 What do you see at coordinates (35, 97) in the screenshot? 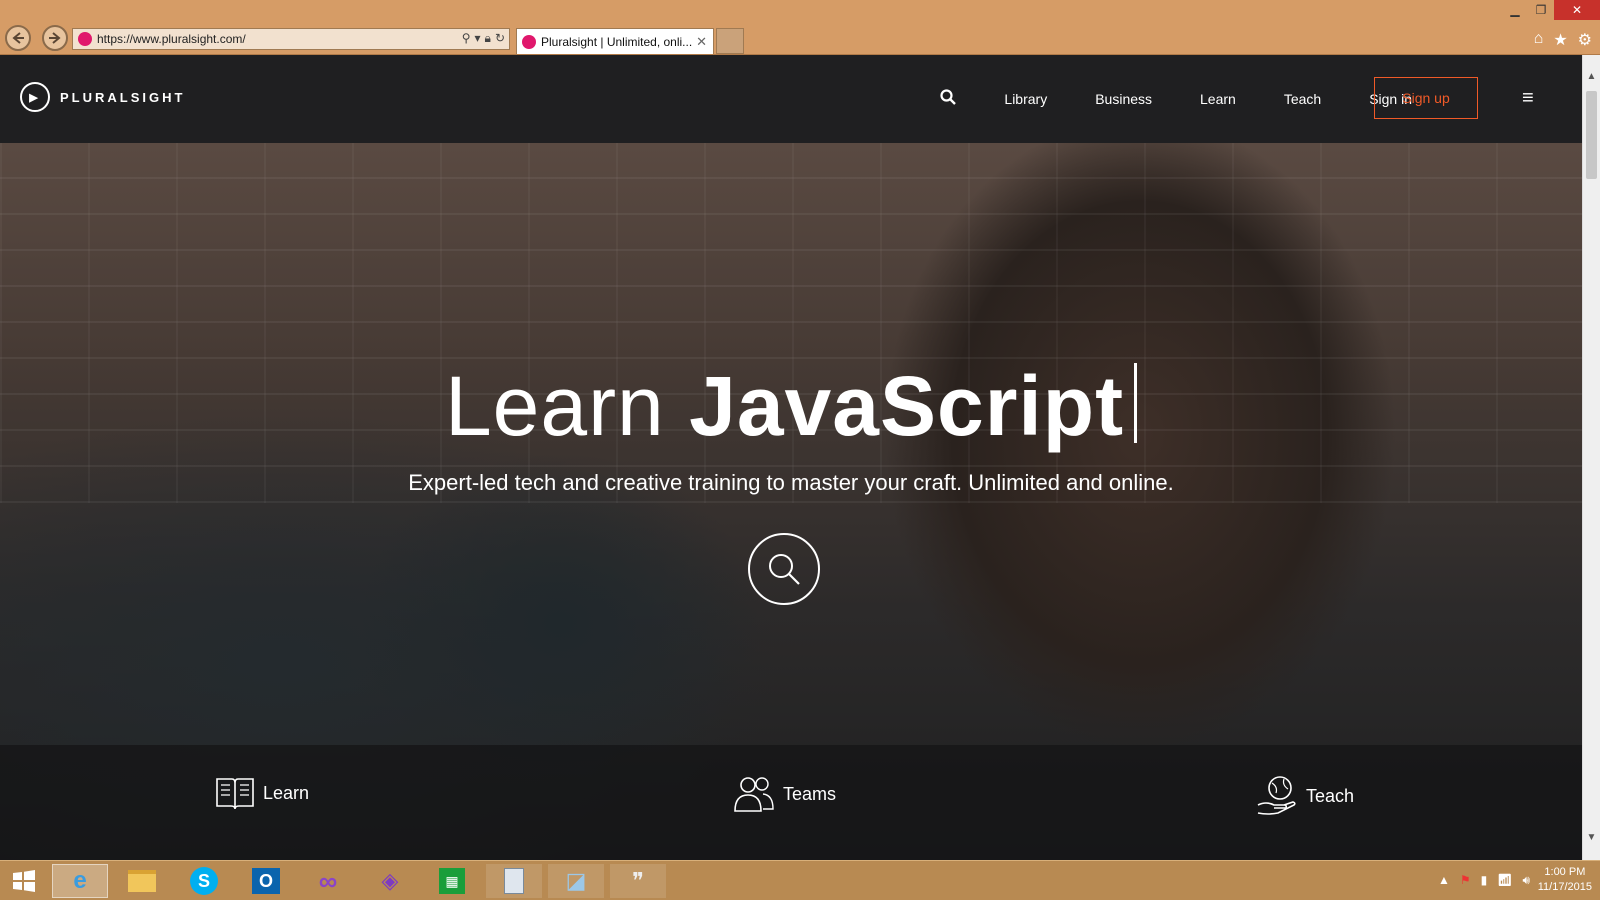
I see `play-logo-icon: ▶` at bounding box center [35, 97].